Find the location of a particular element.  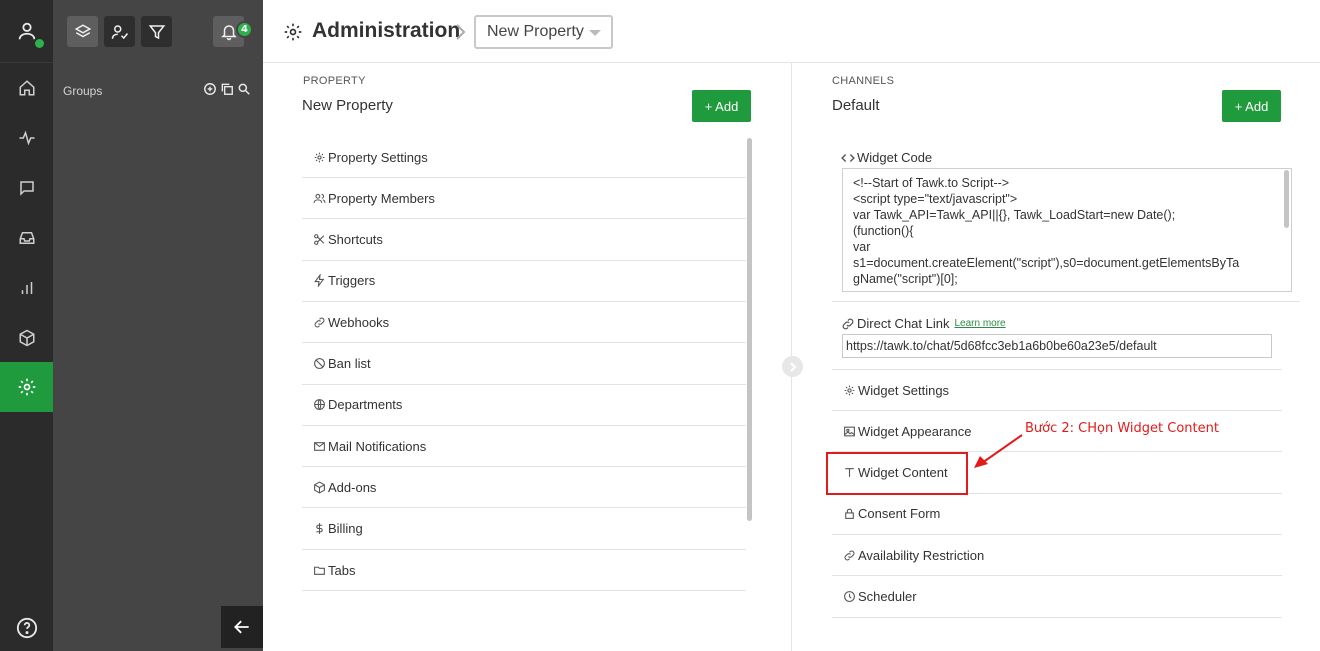

settings-icon is located at coordinates (26, 387).